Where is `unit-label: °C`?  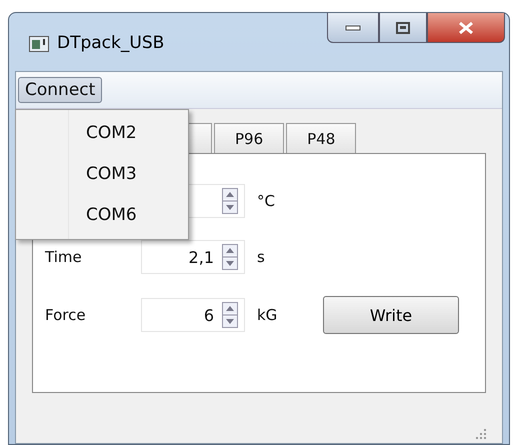 unit-label: °C is located at coordinates (266, 201).